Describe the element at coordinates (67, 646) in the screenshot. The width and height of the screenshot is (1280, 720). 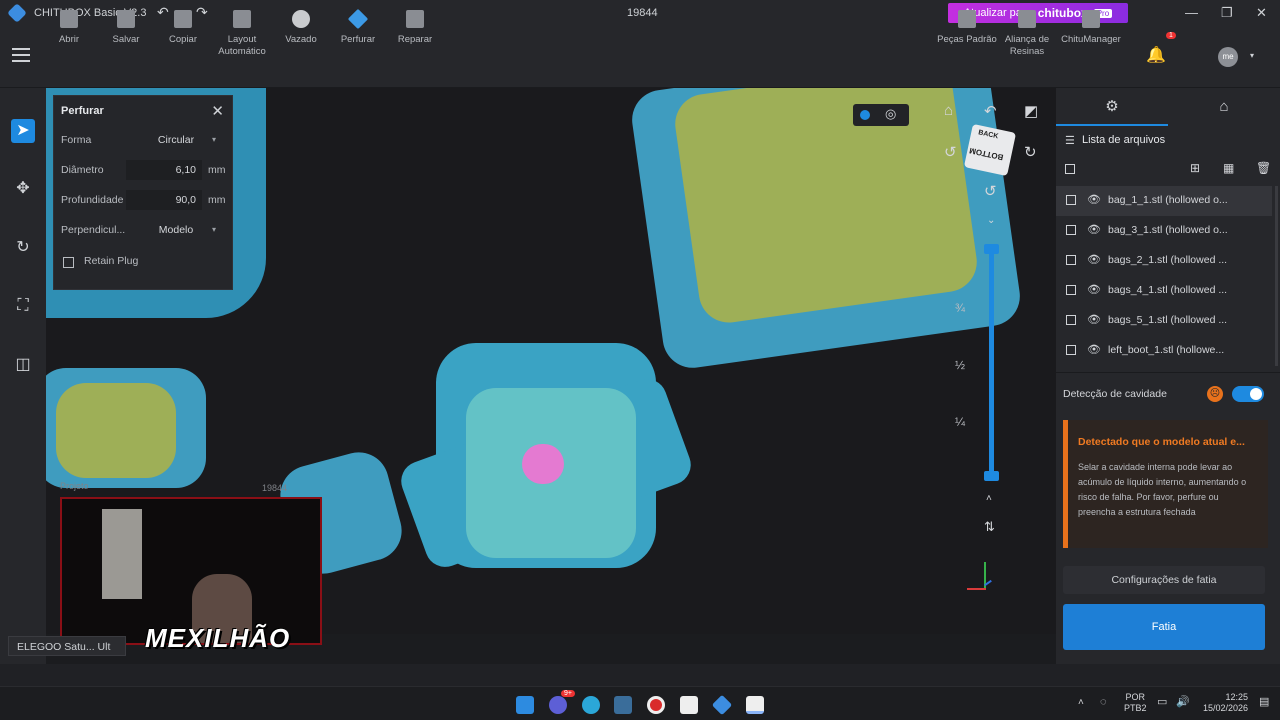
I see `printer-selector: ELEGOO Satu... Ult` at that location.